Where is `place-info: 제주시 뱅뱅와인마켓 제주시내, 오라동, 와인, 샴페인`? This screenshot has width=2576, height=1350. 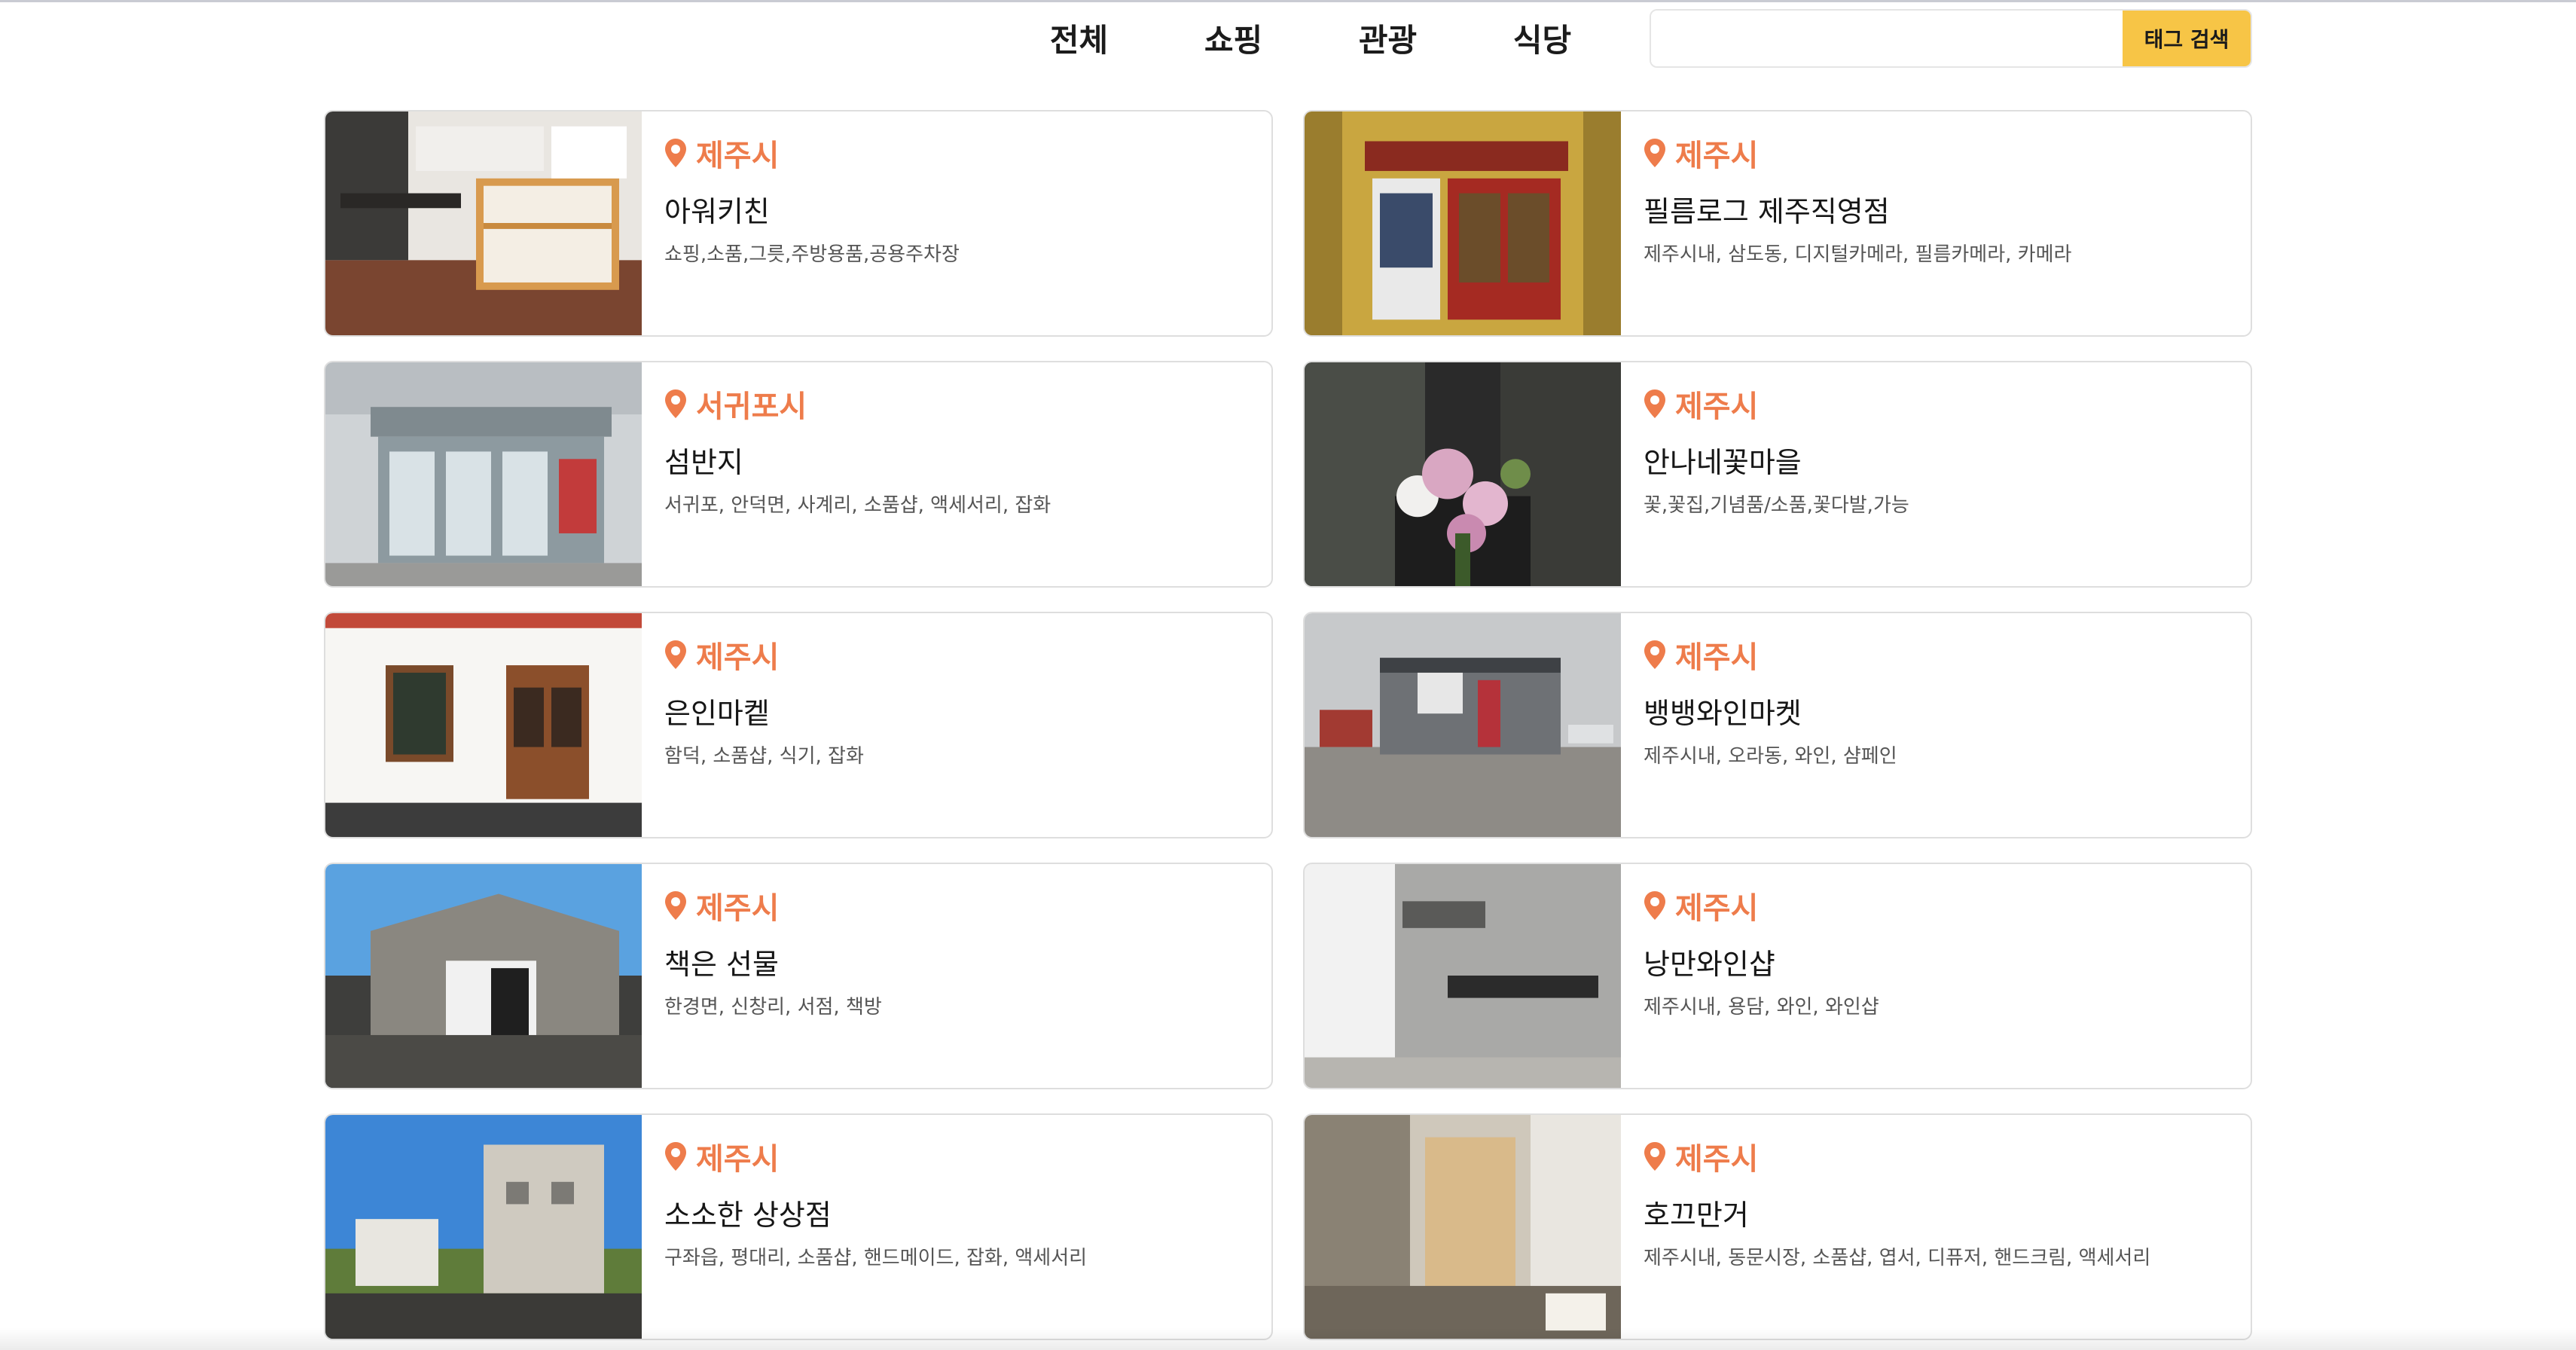 place-info: 제주시 뱅뱅와인마켓 제주시내, 오라동, 와인, 샴페인 is located at coordinates (1936, 725).